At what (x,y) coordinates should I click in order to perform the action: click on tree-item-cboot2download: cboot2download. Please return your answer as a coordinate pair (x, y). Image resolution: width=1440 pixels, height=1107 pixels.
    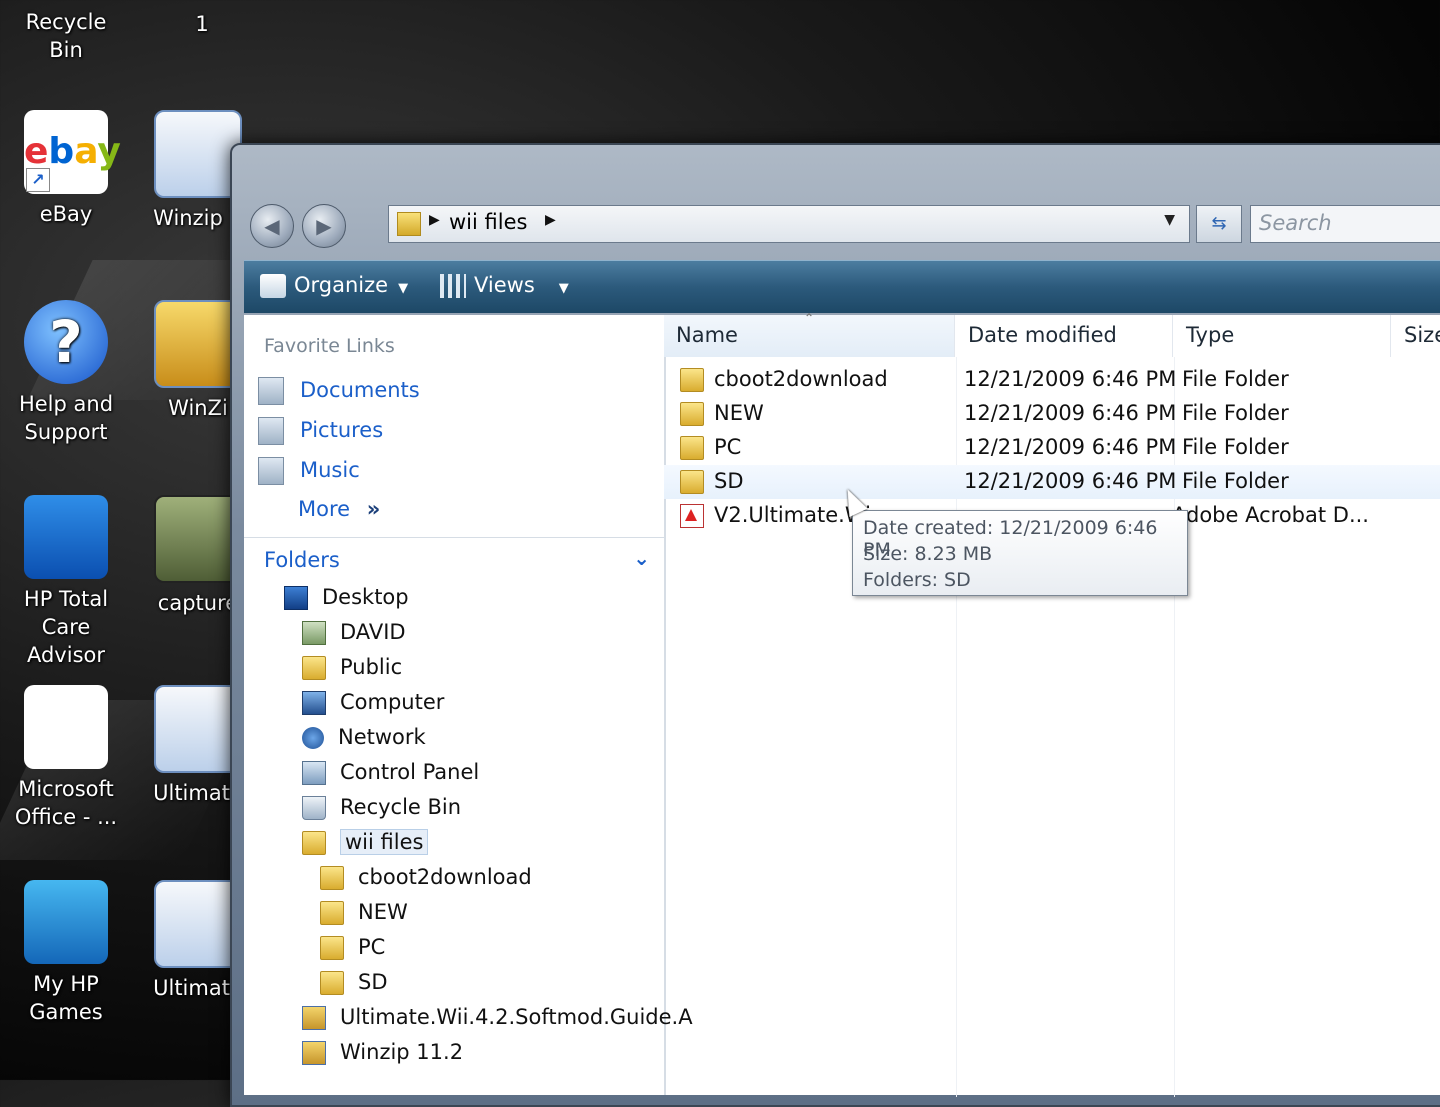
    Looking at the image, I should click on (426, 877).